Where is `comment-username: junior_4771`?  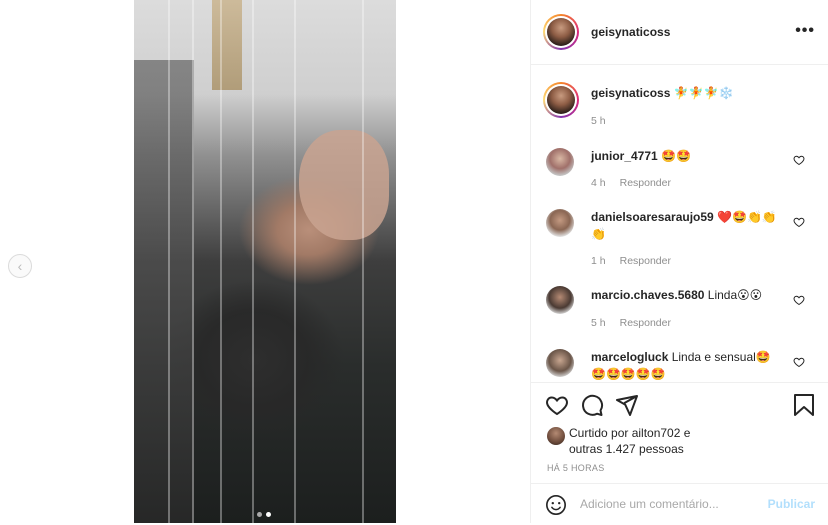 comment-username: junior_4771 is located at coordinates (624, 156).